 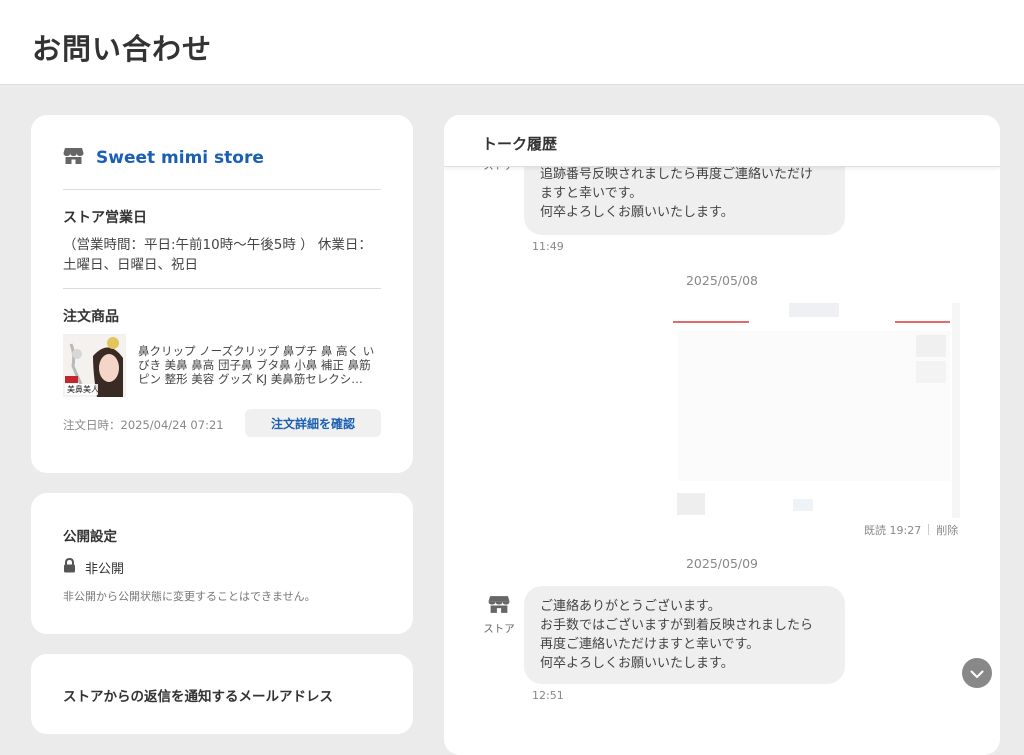 I want to click on header-bar: お問い合わせ, so click(x=512, y=42).